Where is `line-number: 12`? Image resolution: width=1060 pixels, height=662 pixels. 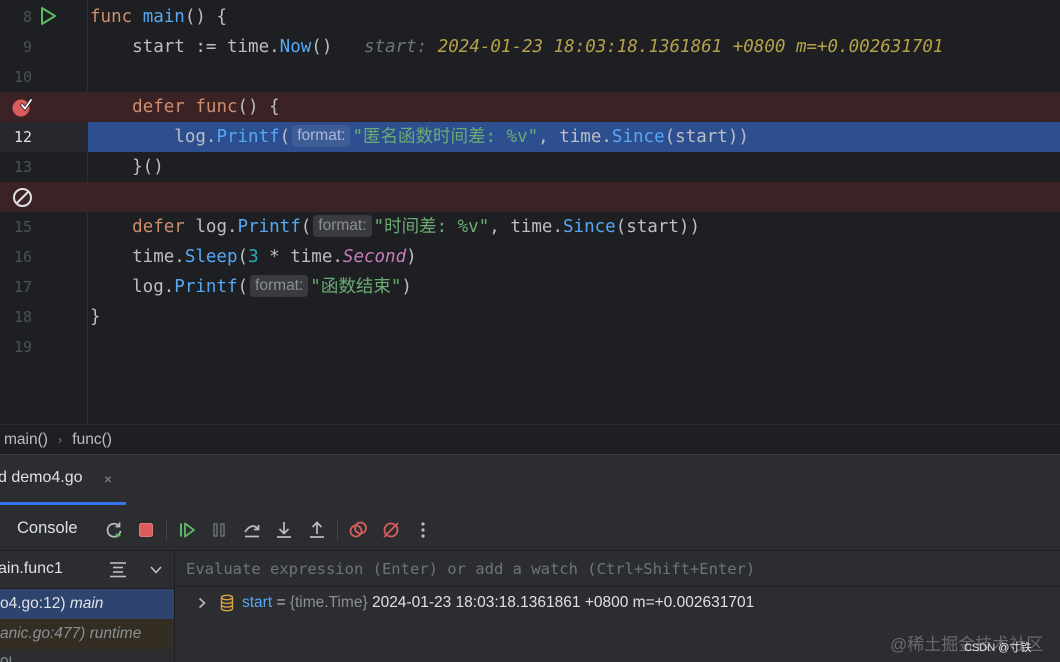
line-number: 12 is located at coordinates (16, 137).